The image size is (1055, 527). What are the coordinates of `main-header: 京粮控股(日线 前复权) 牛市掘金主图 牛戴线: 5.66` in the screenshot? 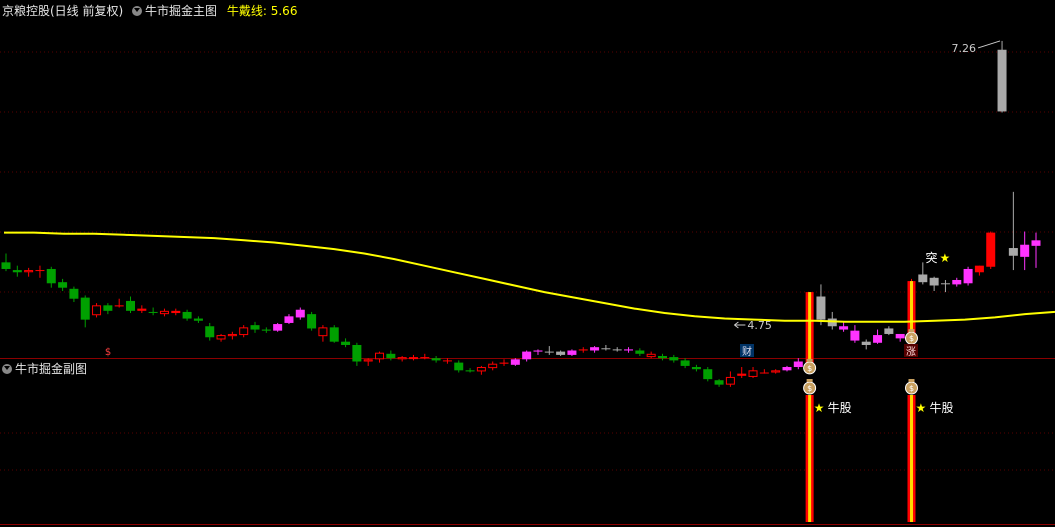 It's located at (149, 11).